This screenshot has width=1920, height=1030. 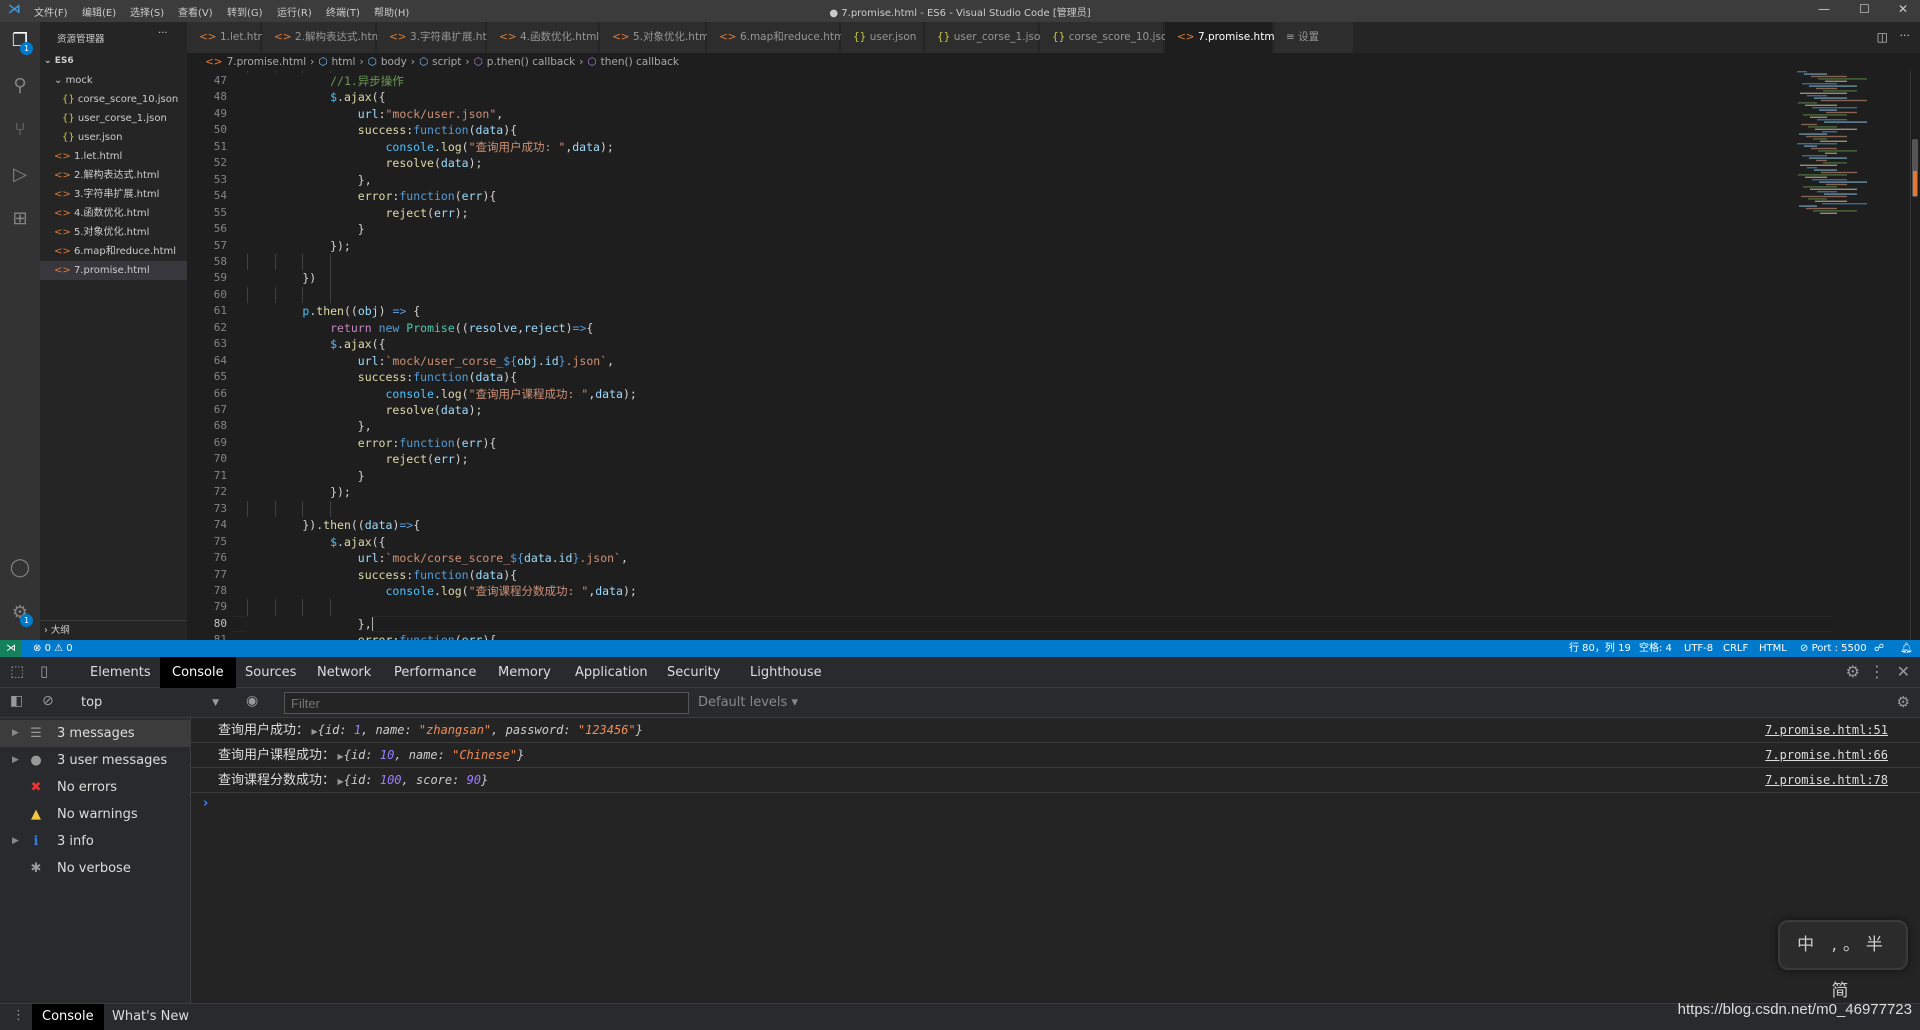 What do you see at coordinates (693, 672) in the screenshot?
I see `devtools-tab-security: Security` at bounding box center [693, 672].